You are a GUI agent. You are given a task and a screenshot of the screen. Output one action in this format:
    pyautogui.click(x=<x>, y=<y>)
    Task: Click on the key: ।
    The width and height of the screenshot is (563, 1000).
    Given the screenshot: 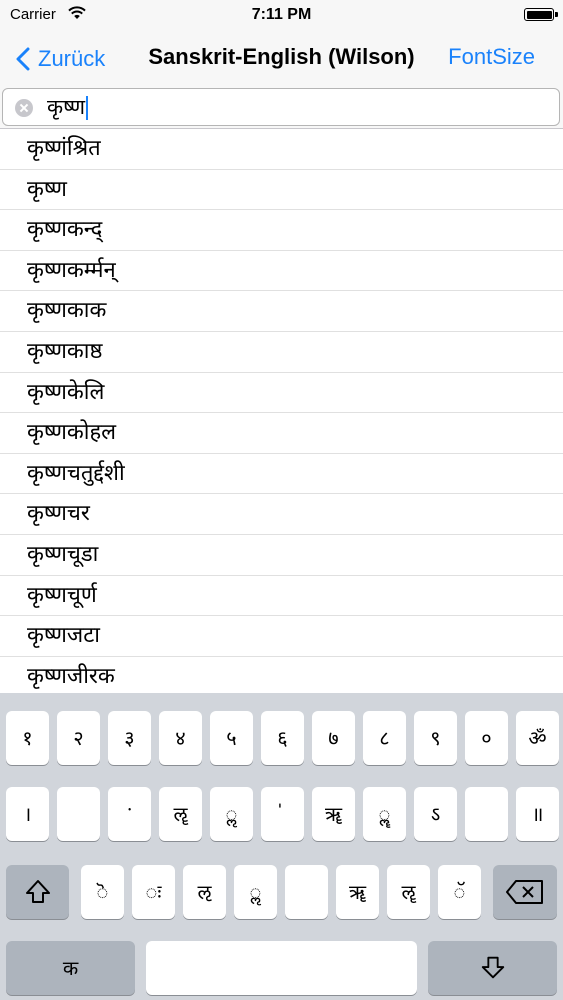 What is the action you would take?
    pyautogui.click(x=27, y=814)
    